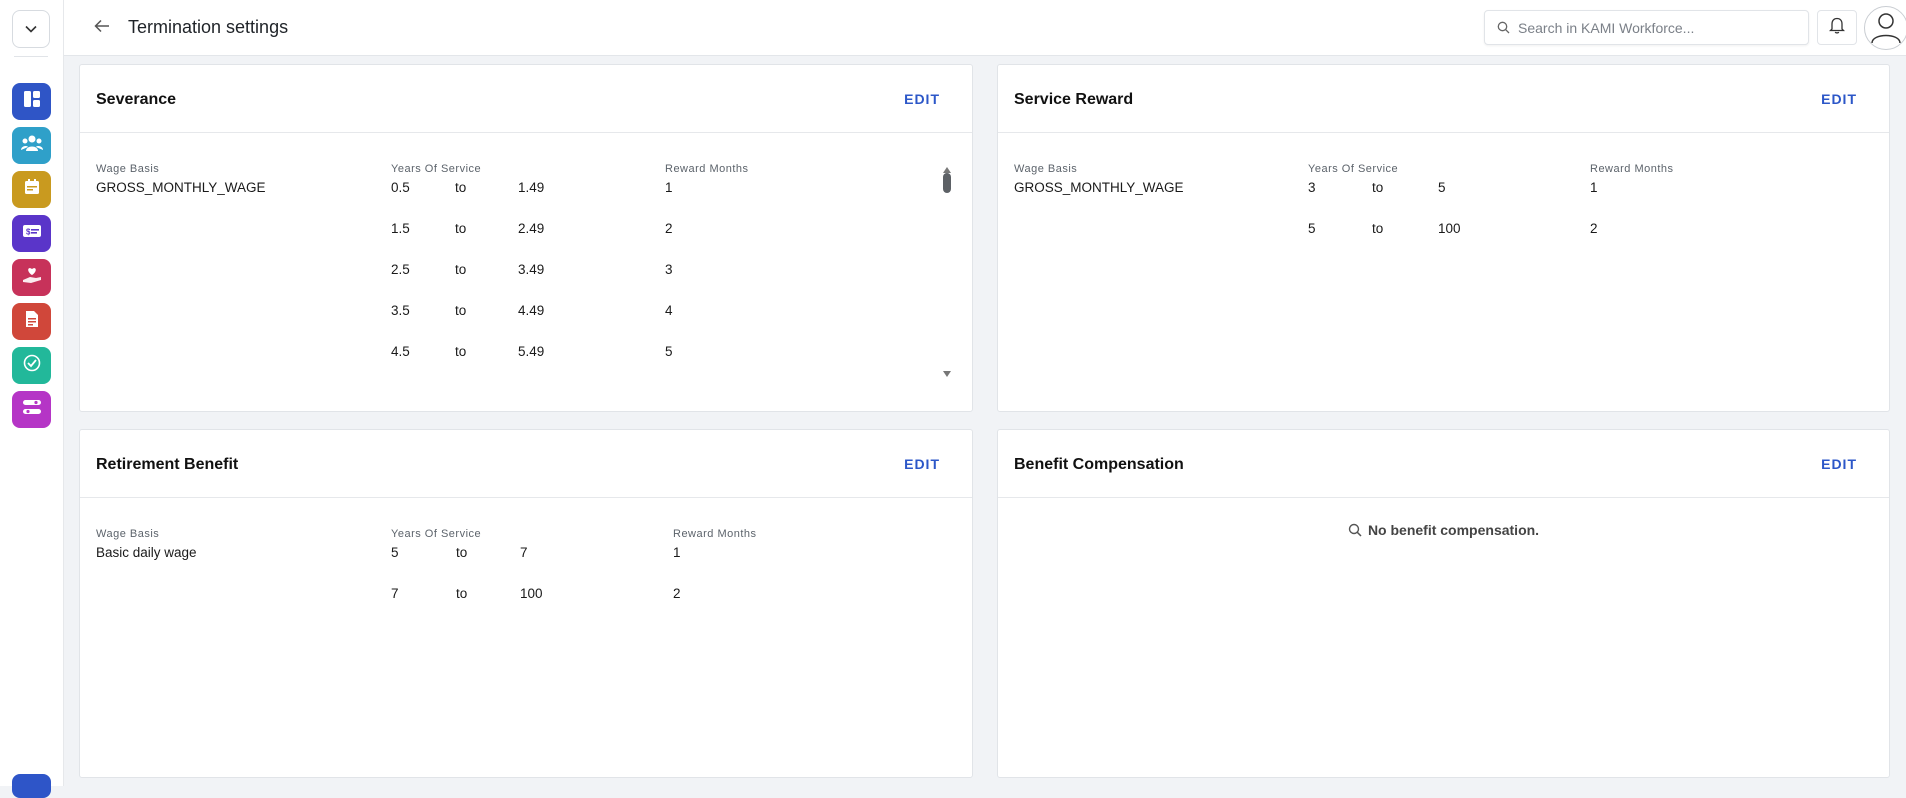  I want to click on years-to: 5, so click(1442, 187).